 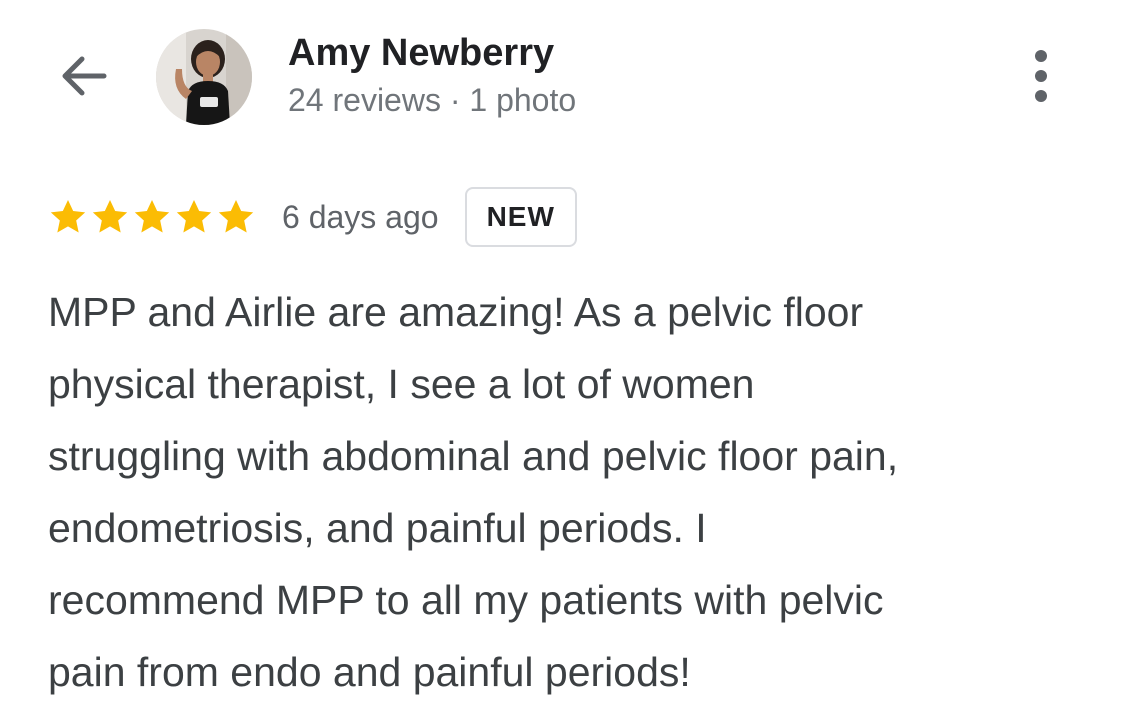 What do you see at coordinates (377, 528) in the screenshot?
I see `review-line: endometriosis, and painful periods. I` at bounding box center [377, 528].